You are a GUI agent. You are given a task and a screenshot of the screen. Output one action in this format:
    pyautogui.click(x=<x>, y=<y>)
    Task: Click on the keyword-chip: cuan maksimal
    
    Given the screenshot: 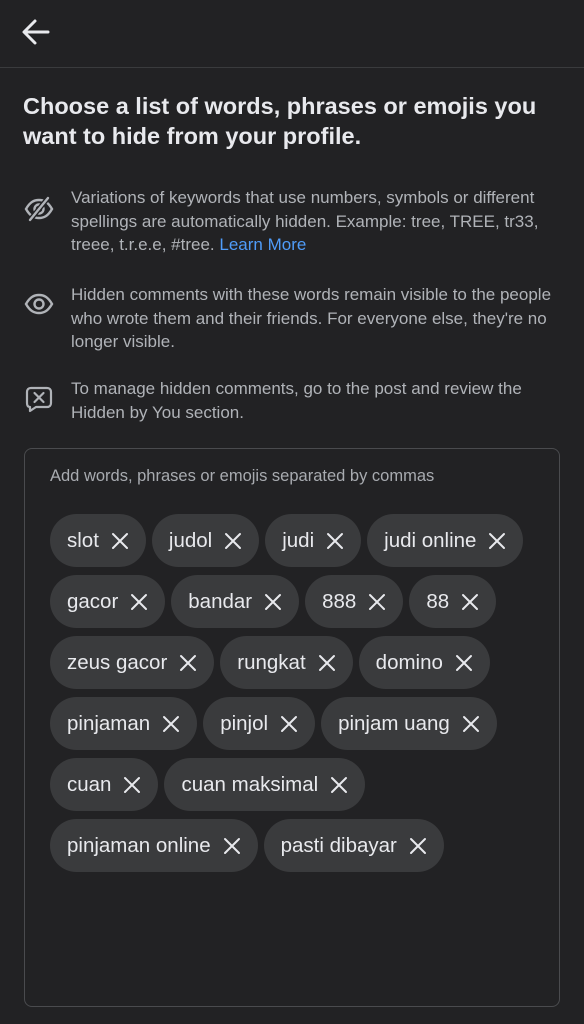 What is the action you would take?
    pyautogui.click(x=265, y=784)
    